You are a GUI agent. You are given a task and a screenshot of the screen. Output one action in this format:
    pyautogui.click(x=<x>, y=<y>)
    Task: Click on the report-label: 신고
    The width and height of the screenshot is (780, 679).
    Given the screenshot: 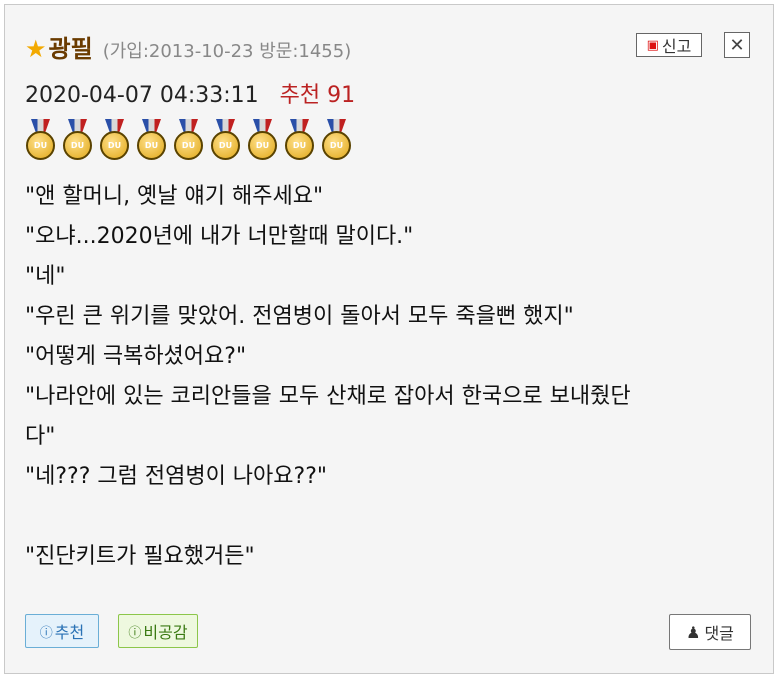 What is the action you would take?
    pyautogui.click(x=676, y=46)
    